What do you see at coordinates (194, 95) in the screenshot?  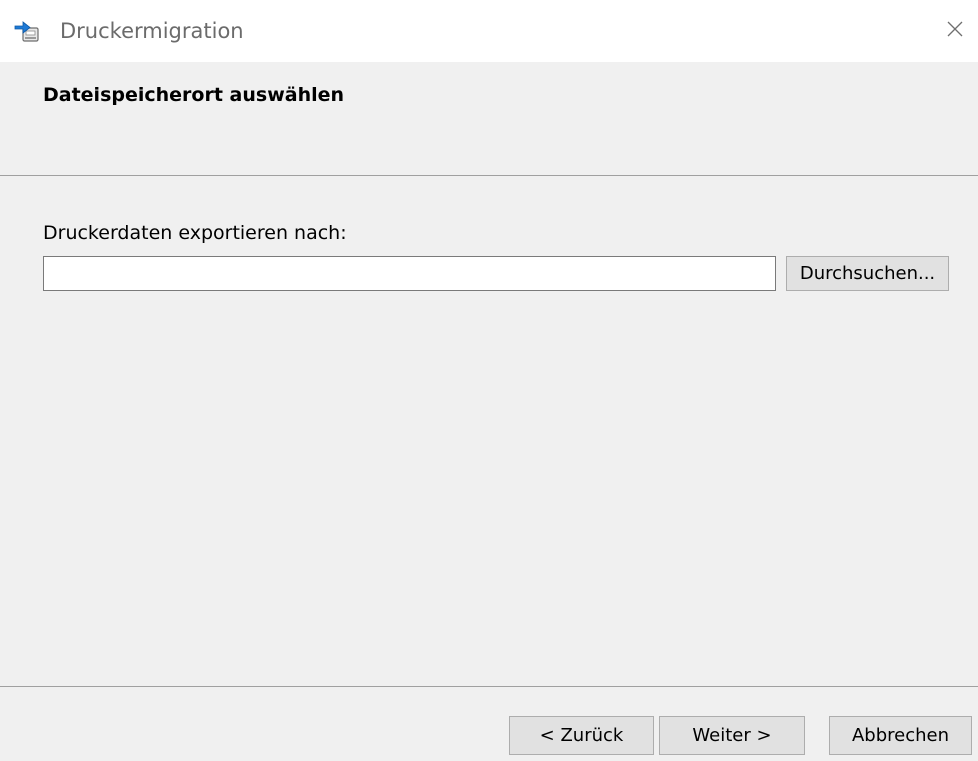 I see `page-title: Dateispeicherort auswählen` at bounding box center [194, 95].